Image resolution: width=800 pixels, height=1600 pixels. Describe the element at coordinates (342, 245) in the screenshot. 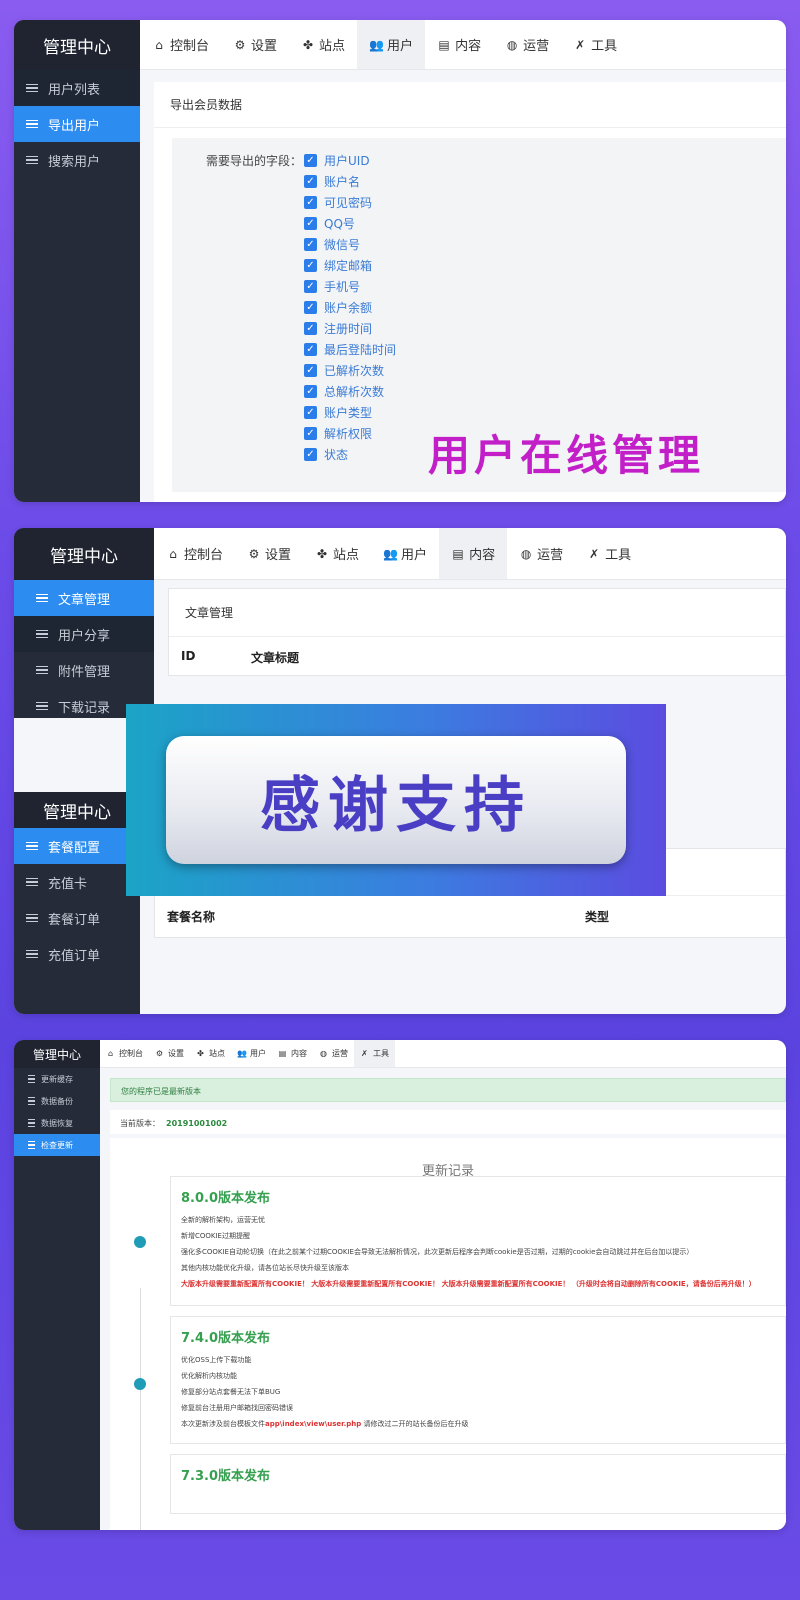

I see `field-label: 微信号` at that location.